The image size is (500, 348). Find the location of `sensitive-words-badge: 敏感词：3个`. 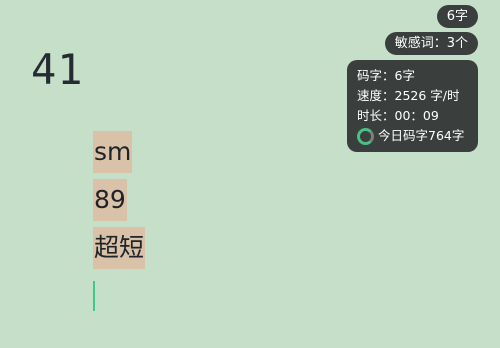

sensitive-words-badge: 敏感词：3个 is located at coordinates (431, 43).